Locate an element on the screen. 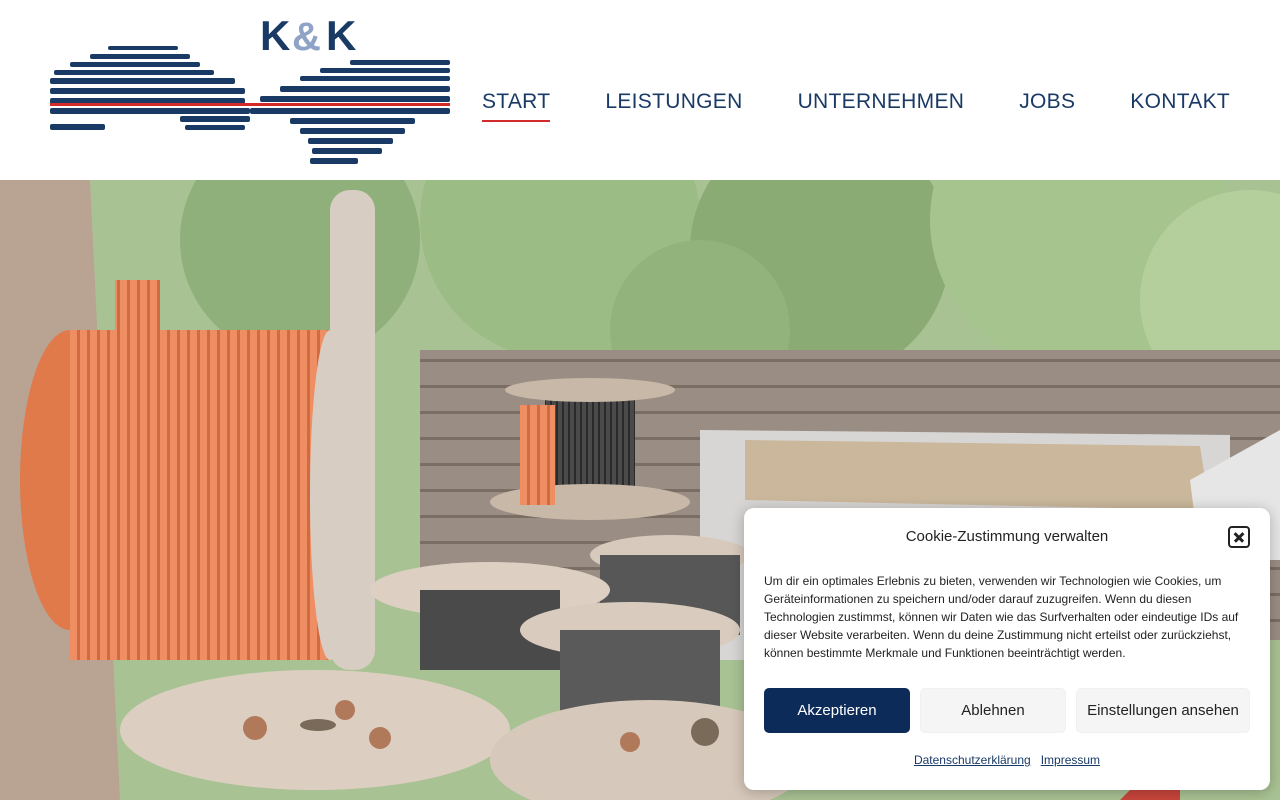 The width and height of the screenshot is (1280, 800). deny-button: Ablehnen is located at coordinates (993, 710).